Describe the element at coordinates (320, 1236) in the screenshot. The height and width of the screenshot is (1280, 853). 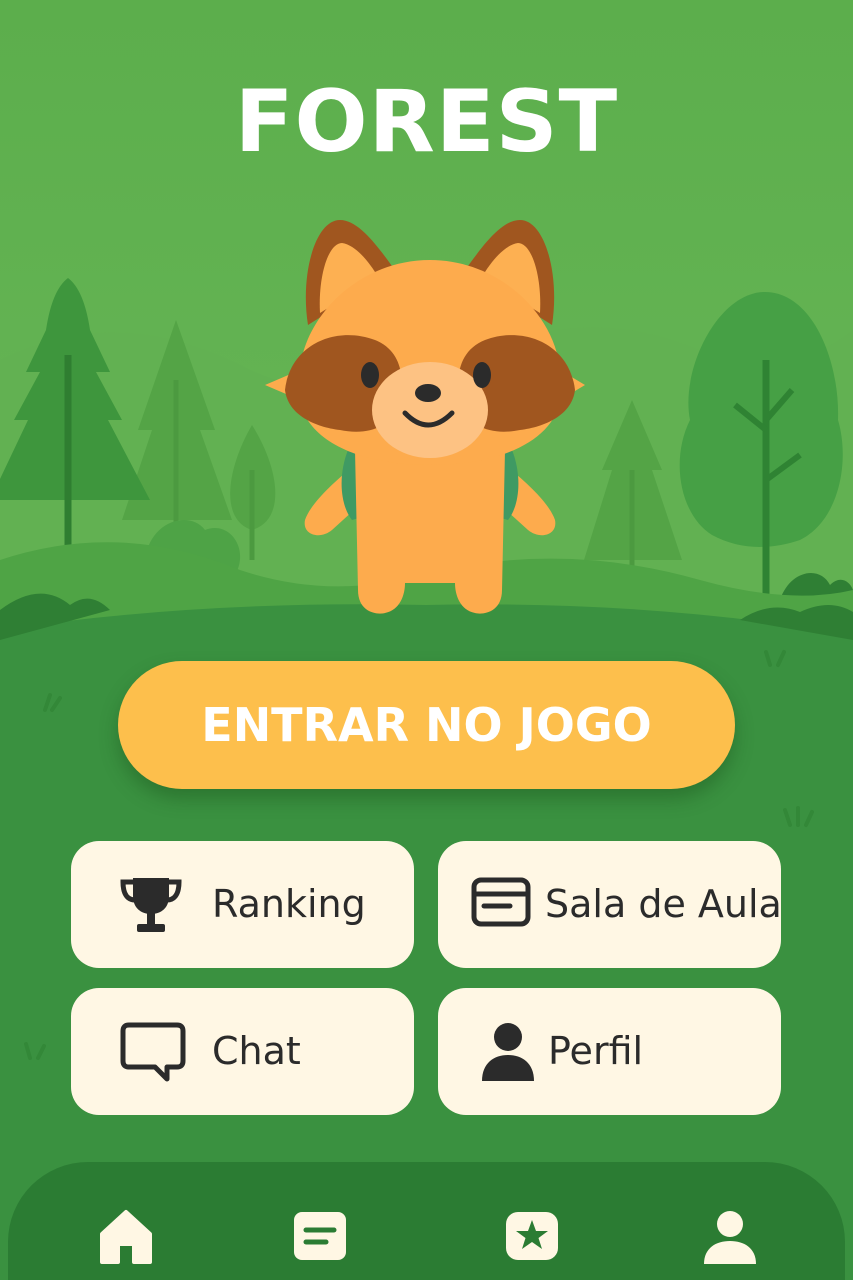
I see `list-icon` at that location.